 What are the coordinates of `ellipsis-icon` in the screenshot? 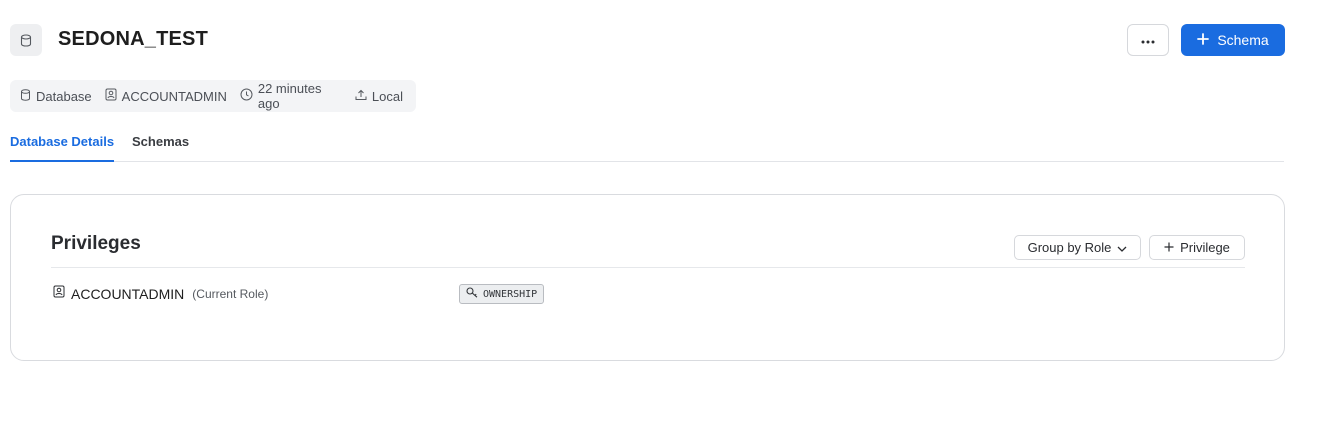 It's located at (1148, 40).